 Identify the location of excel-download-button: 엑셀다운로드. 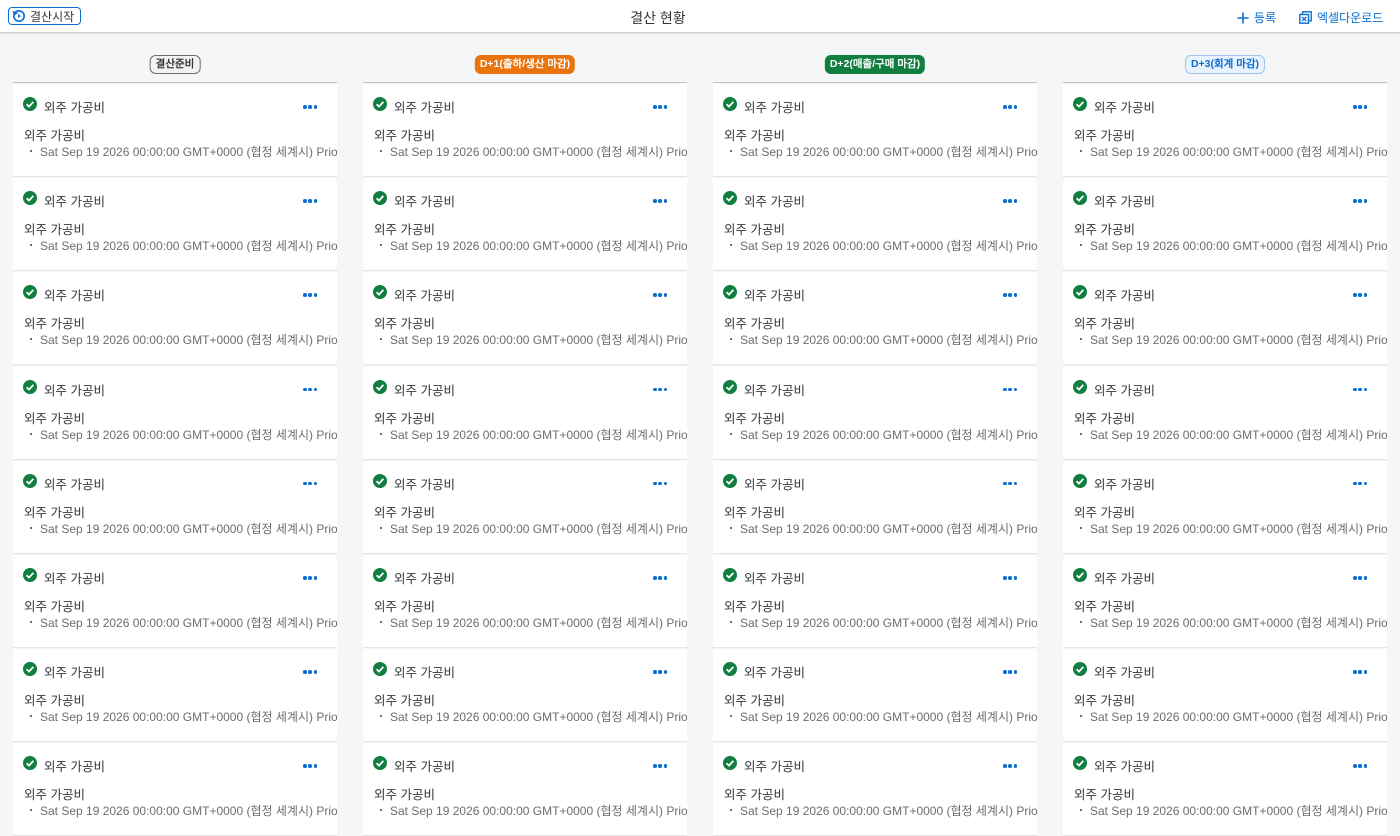
(1341, 17).